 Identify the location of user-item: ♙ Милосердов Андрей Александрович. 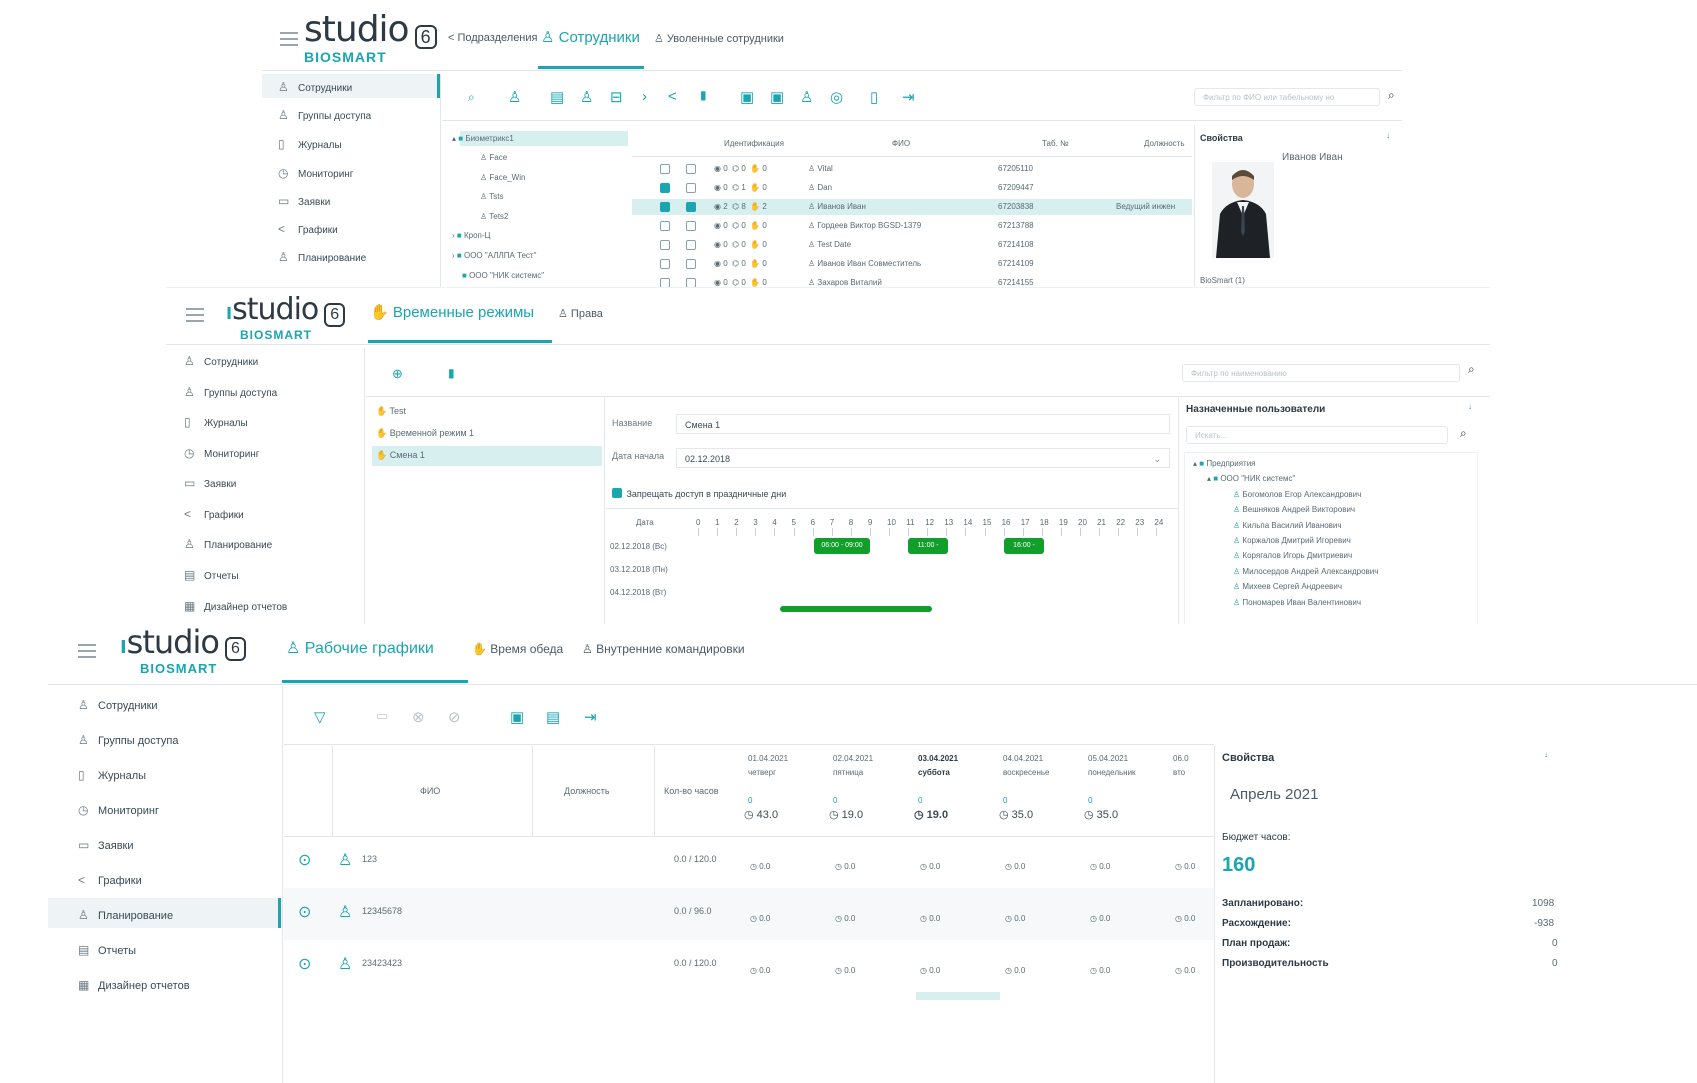
(1305, 571).